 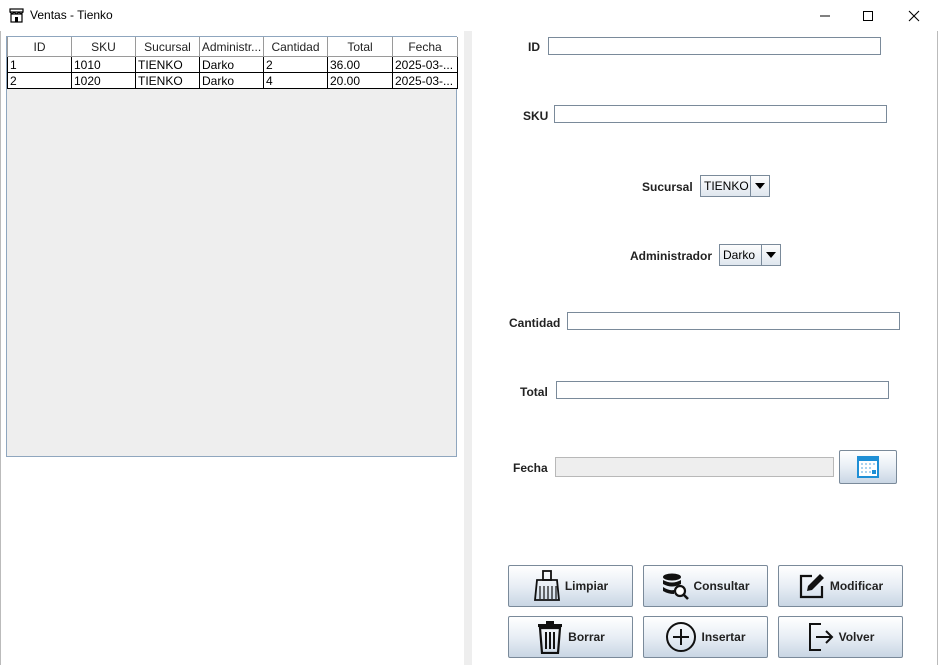 What do you see at coordinates (295, 47) in the screenshot?
I see `column-header-cantidad: Cantidad` at bounding box center [295, 47].